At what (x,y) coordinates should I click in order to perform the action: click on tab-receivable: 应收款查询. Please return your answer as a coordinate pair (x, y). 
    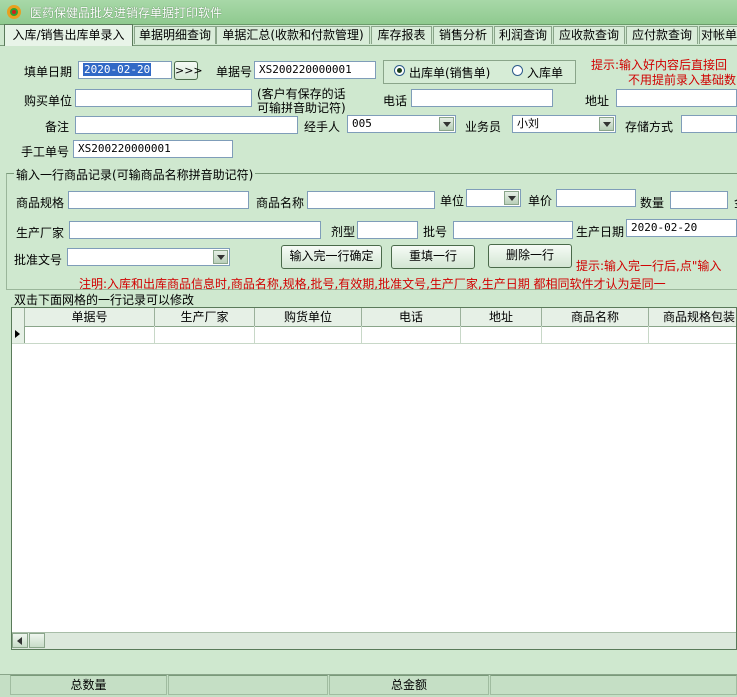
    Looking at the image, I should click on (589, 35).